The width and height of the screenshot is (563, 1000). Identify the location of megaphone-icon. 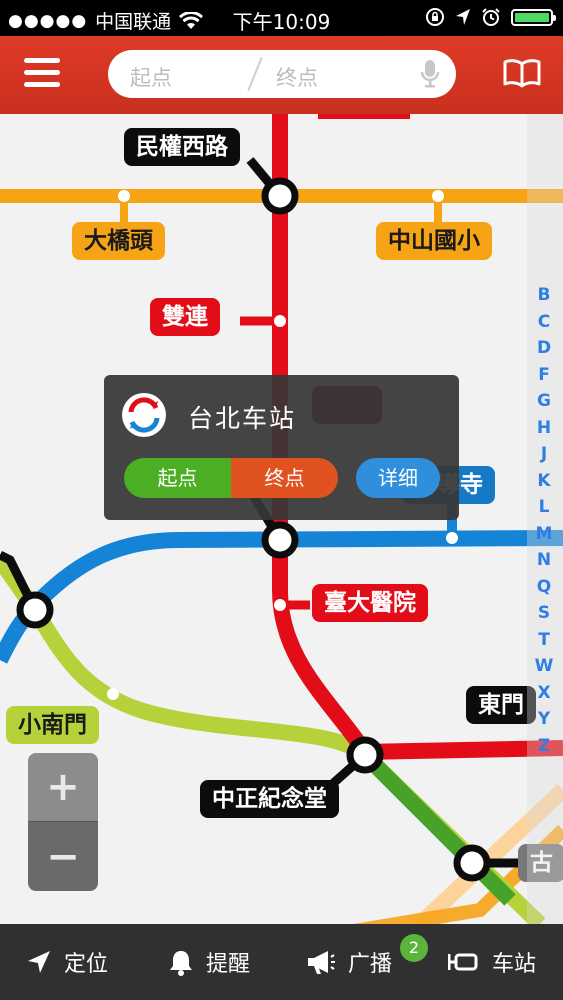
(321, 962).